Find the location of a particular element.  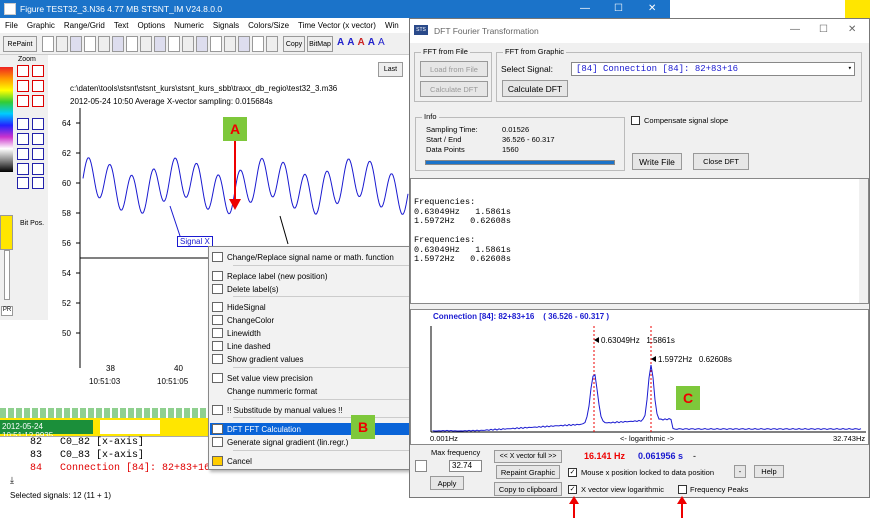

compensate-checkbox is located at coordinates (635, 120).